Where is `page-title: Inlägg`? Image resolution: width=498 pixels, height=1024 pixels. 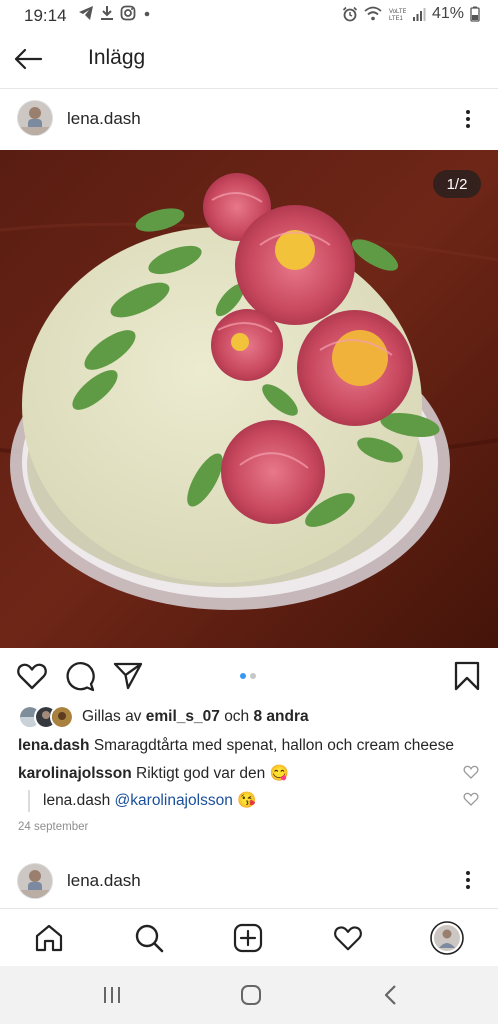 page-title: Inlägg is located at coordinates (117, 57).